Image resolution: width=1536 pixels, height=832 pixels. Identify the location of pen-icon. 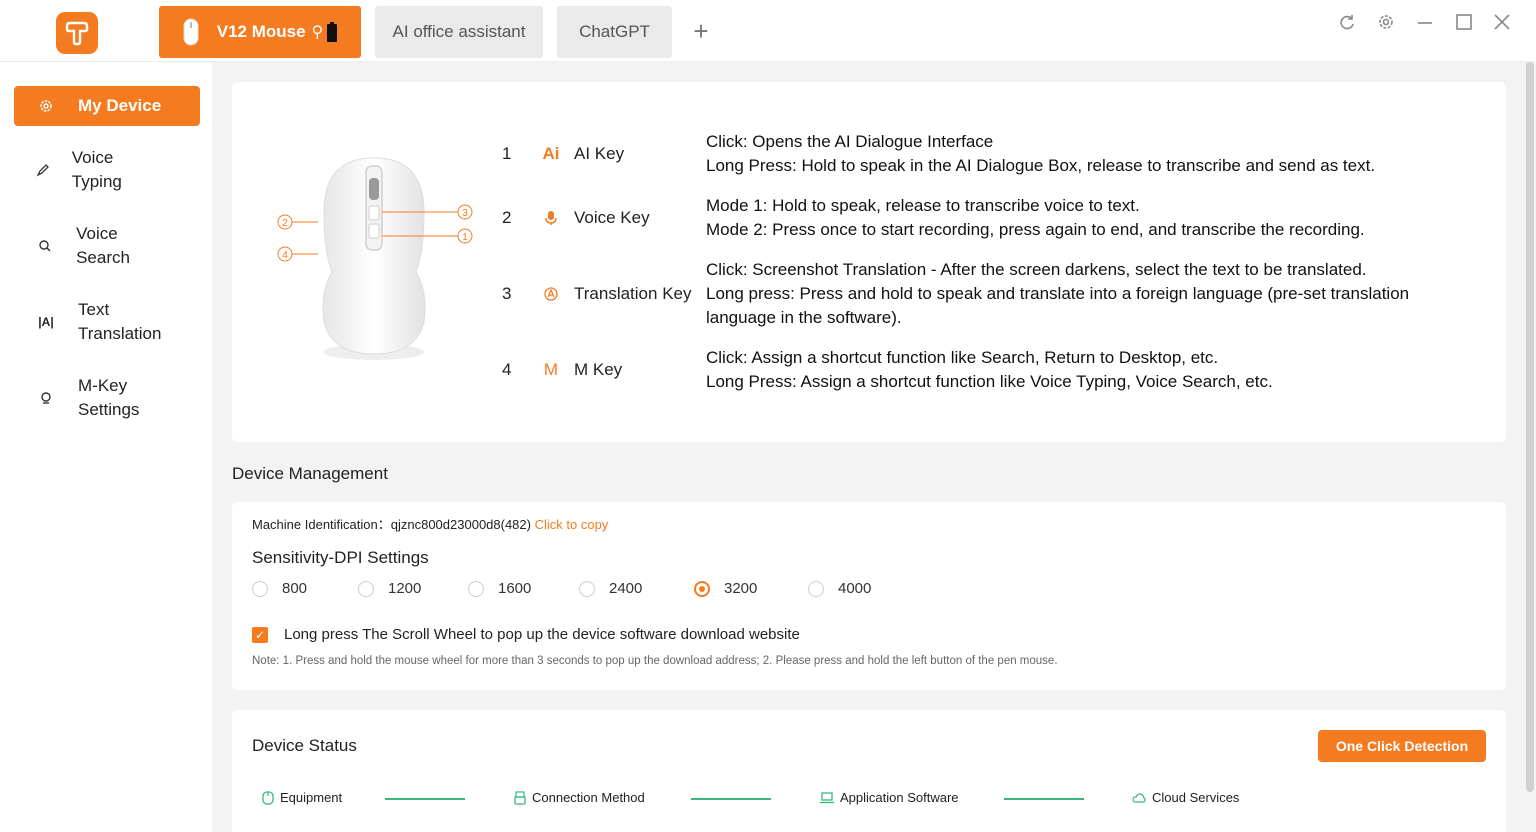
(43, 170).